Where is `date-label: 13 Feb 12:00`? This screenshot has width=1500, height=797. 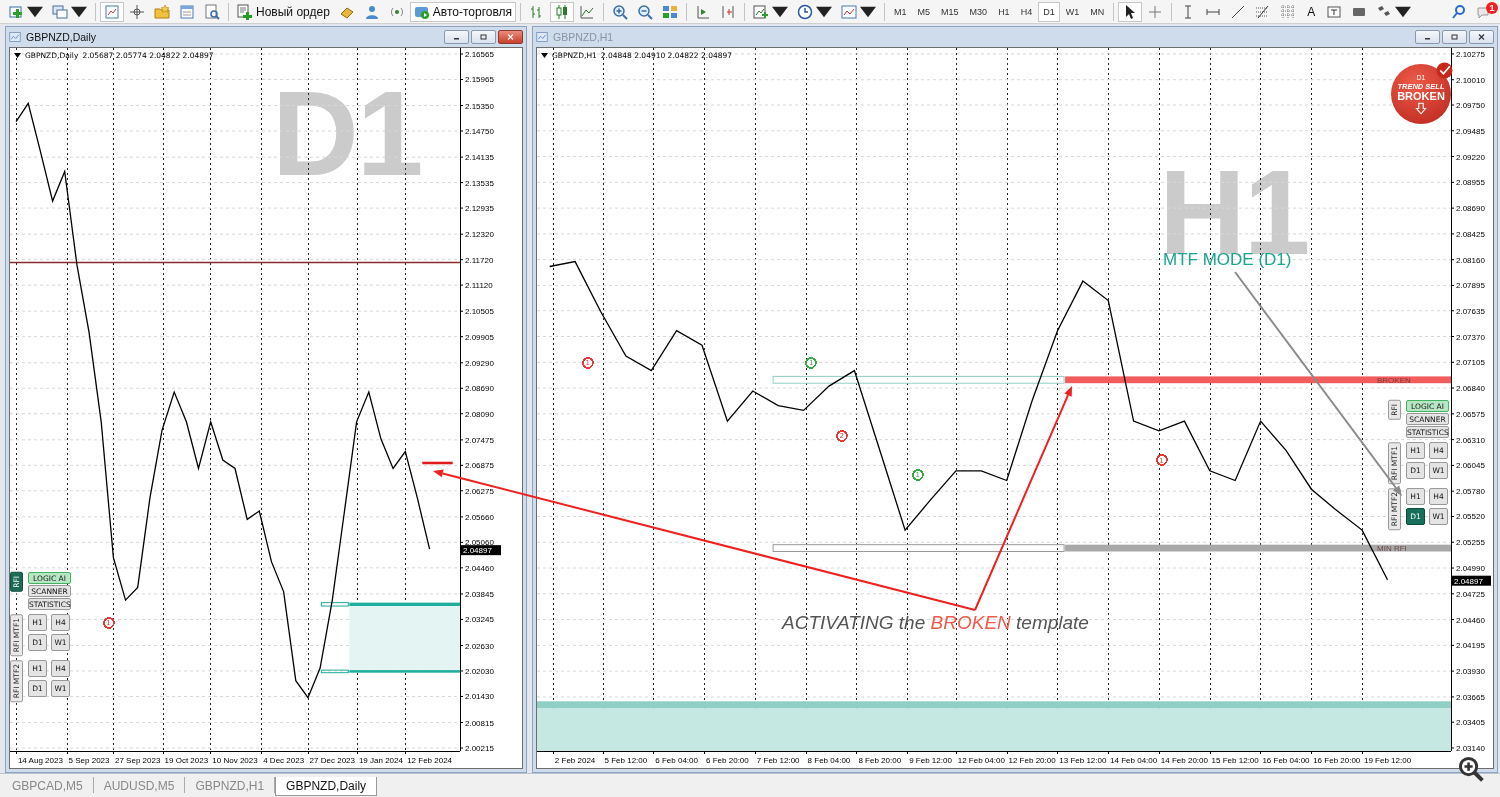
date-label: 13 Feb 12:00 is located at coordinates (1083, 760).